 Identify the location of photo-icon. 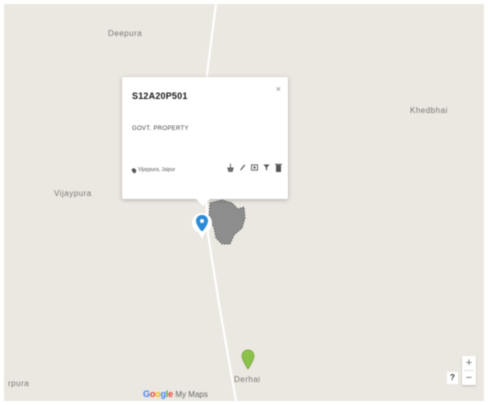
(254, 167).